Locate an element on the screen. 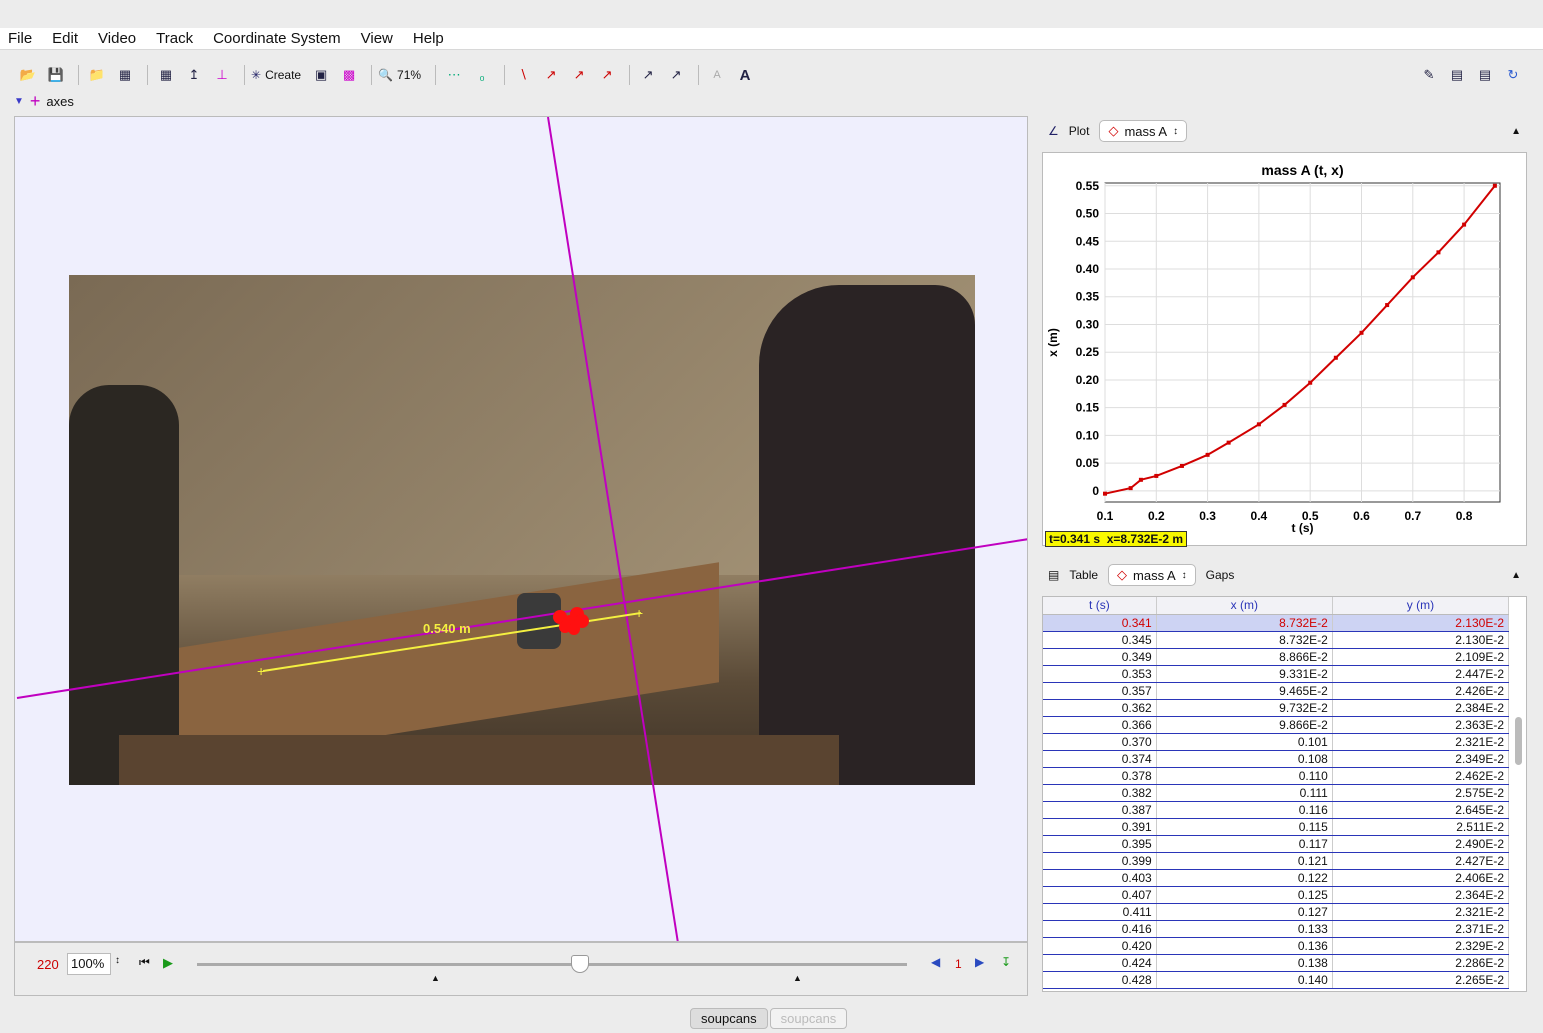 This screenshot has height=1033, width=1543. table-row: 0.370 0.101 2.321E-2 is located at coordinates (1276, 742).